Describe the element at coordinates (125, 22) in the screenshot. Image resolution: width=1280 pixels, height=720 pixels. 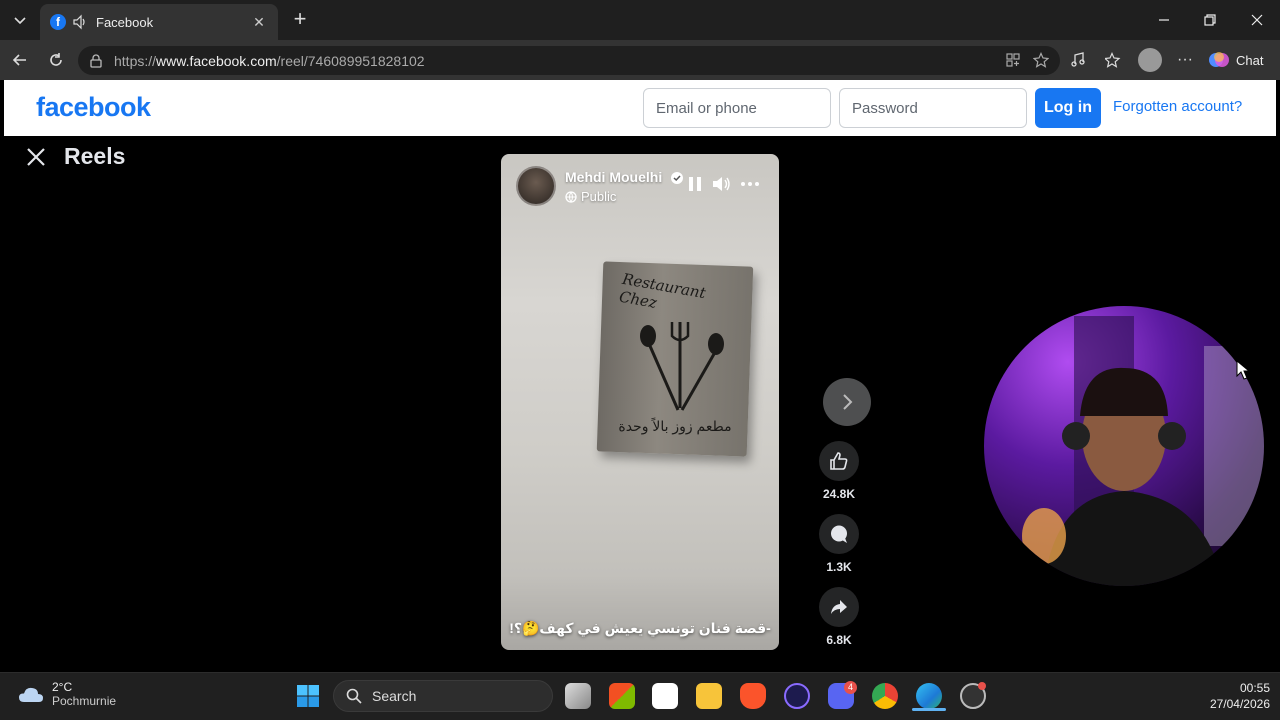
I see `tab-title: Facebook` at that location.